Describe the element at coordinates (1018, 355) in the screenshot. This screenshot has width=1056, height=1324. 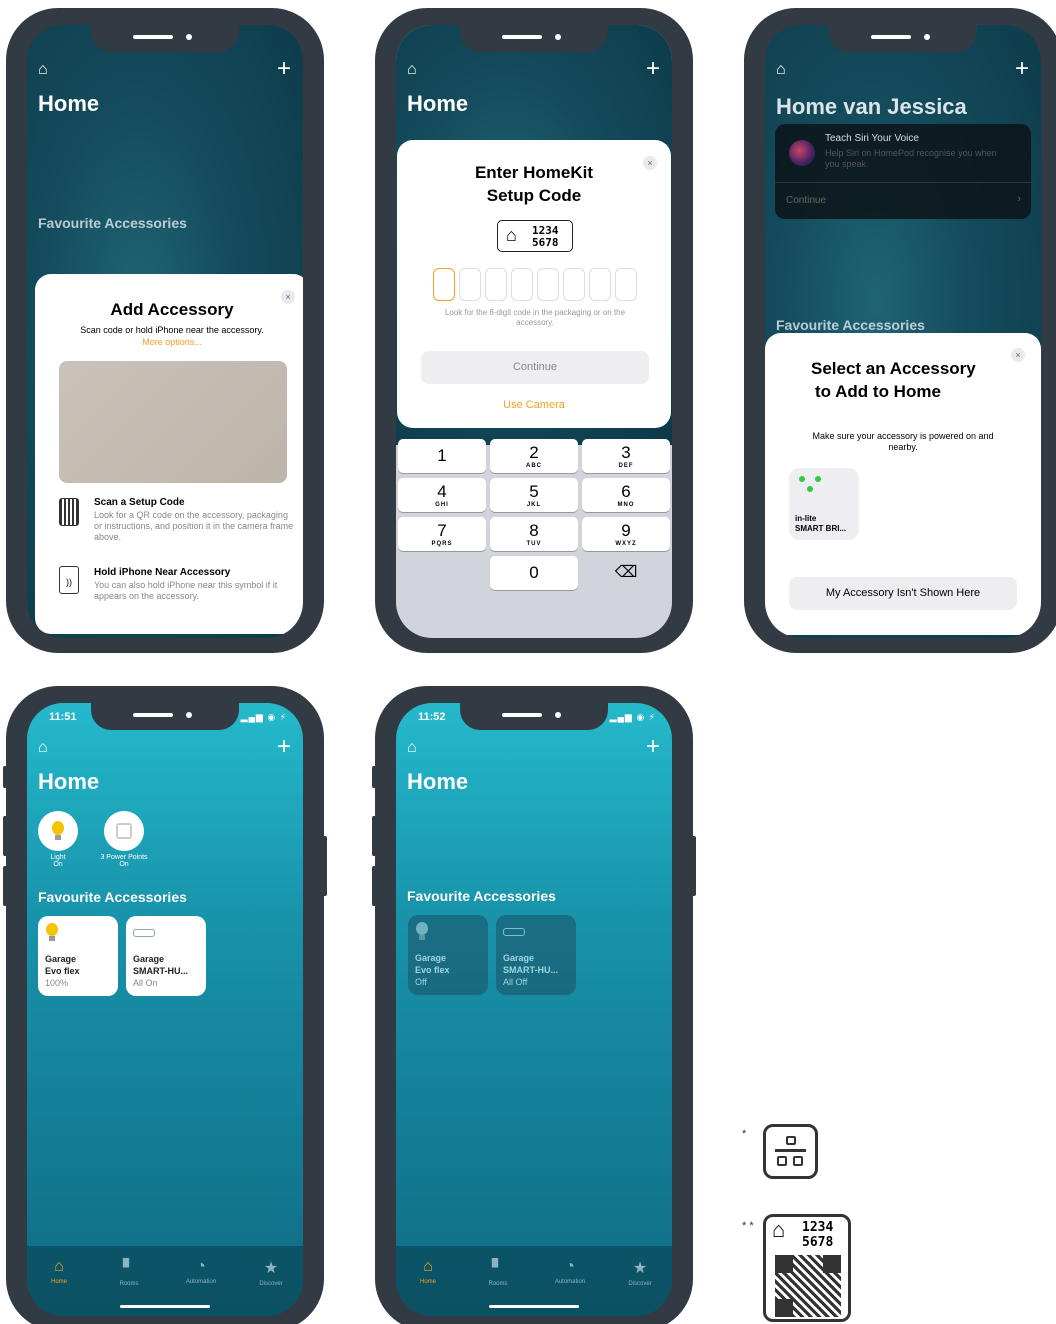
I see `close-icon: ×` at that location.